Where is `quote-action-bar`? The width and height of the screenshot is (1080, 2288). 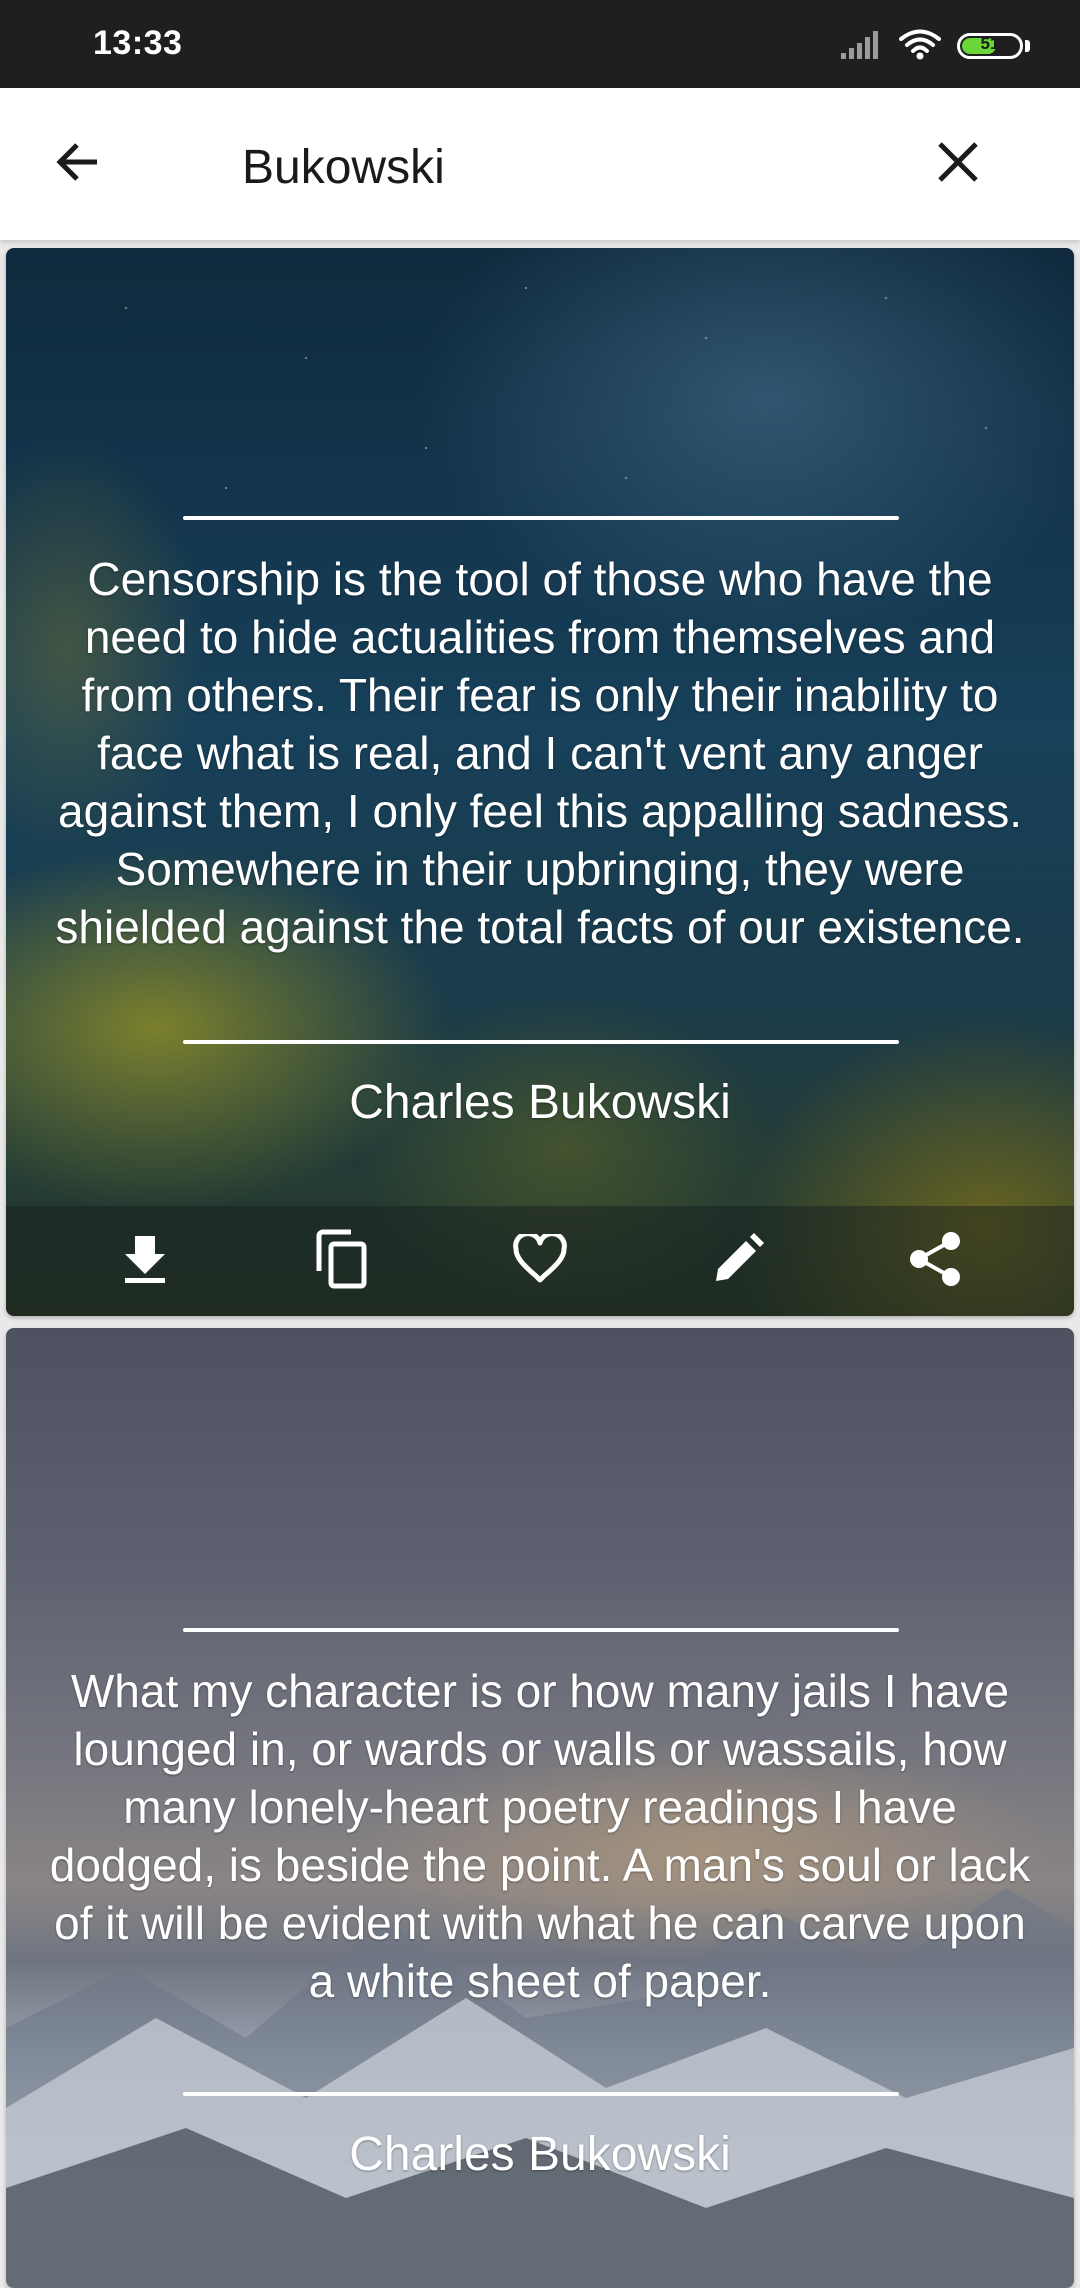
quote-action-bar is located at coordinates (540, 1261).